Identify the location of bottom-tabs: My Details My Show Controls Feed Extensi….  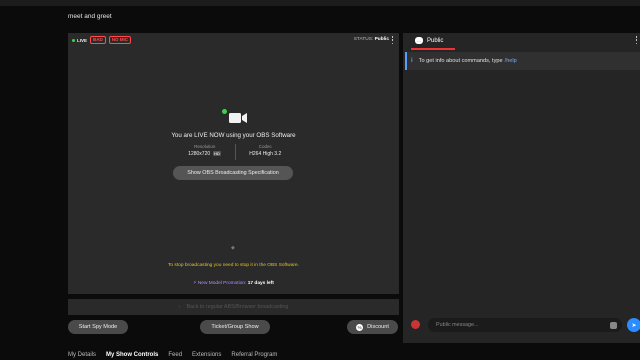
(172, 355).